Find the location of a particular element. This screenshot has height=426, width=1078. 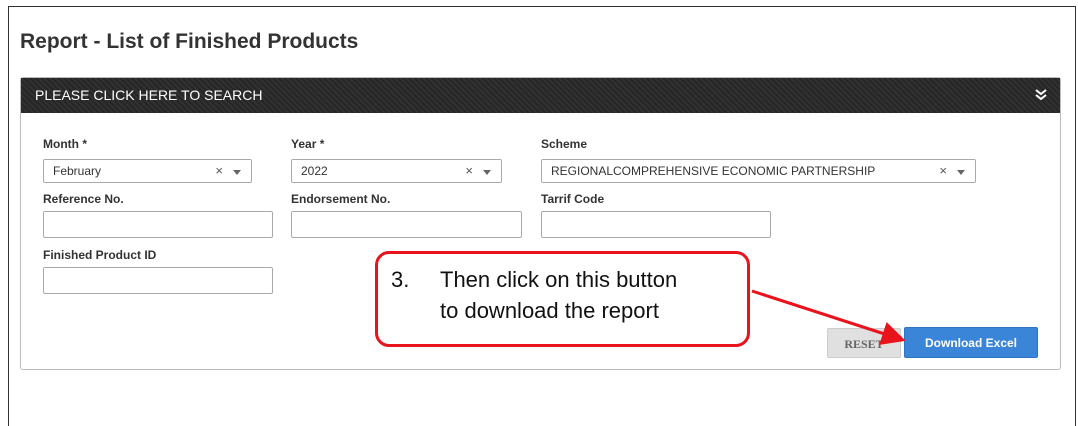

scheme-clear-icon: × is located at coordinates (943, 171).